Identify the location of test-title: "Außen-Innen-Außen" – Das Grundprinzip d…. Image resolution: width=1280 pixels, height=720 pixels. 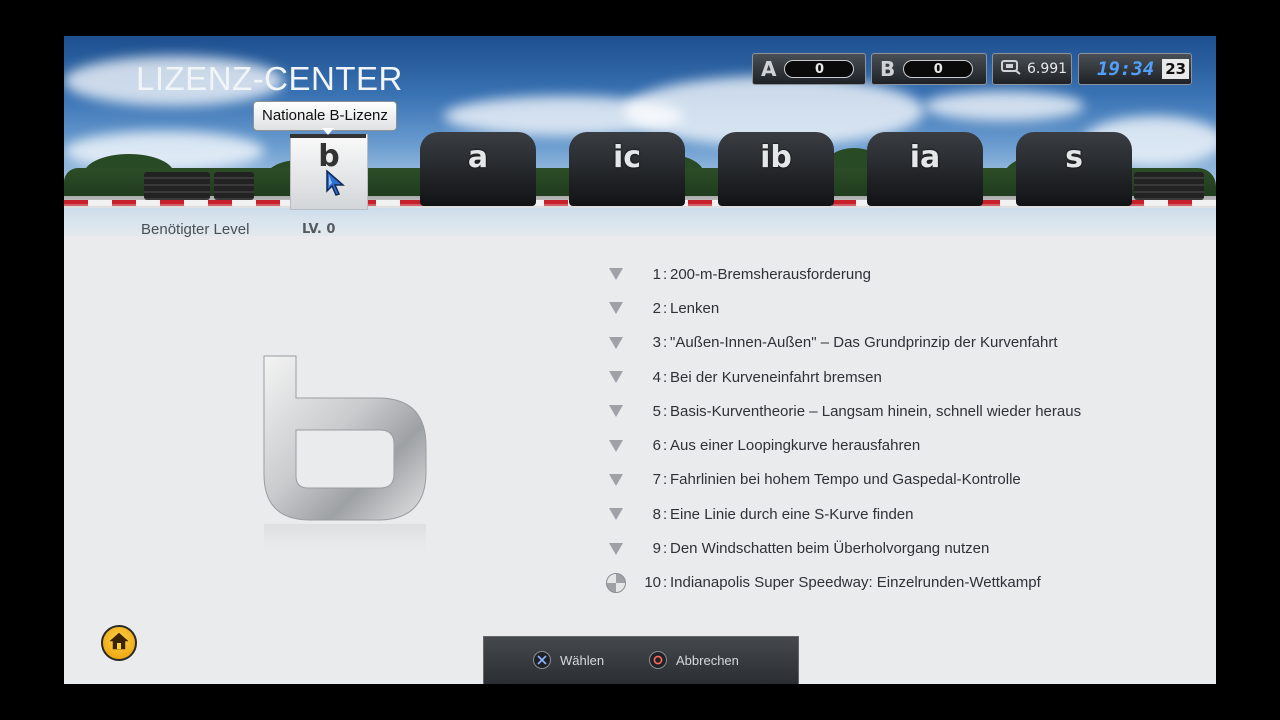
(864, 343).